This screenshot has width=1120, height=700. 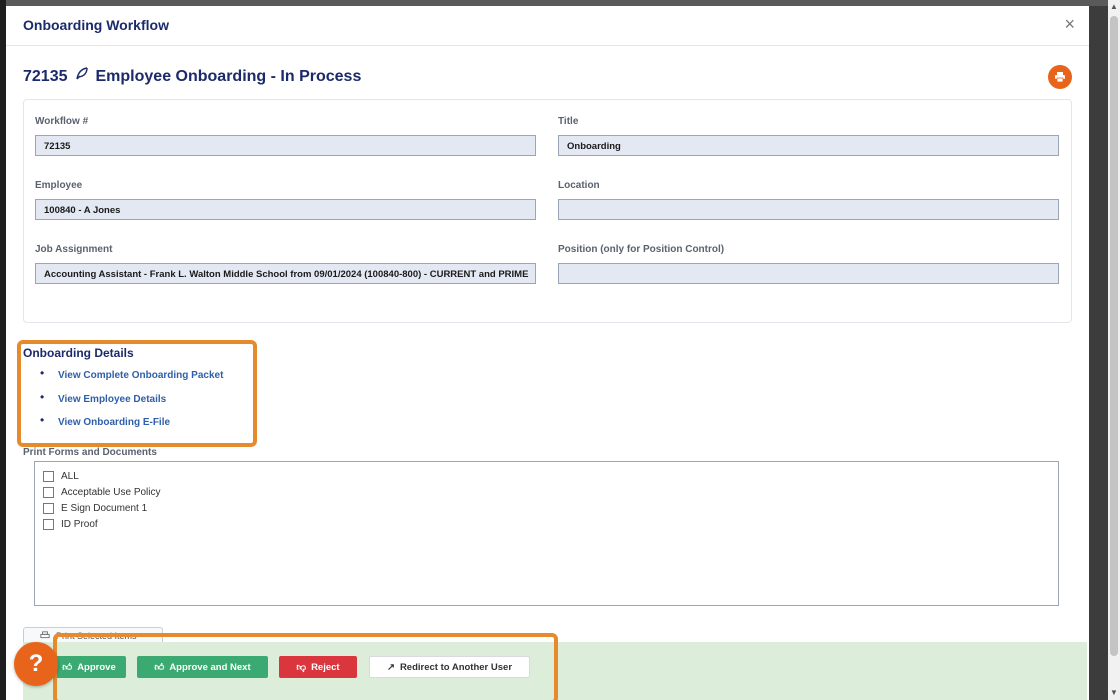 I want to click on form-item-acceptable-use: Acceptable Use Policy, so click(x=102, y=492).